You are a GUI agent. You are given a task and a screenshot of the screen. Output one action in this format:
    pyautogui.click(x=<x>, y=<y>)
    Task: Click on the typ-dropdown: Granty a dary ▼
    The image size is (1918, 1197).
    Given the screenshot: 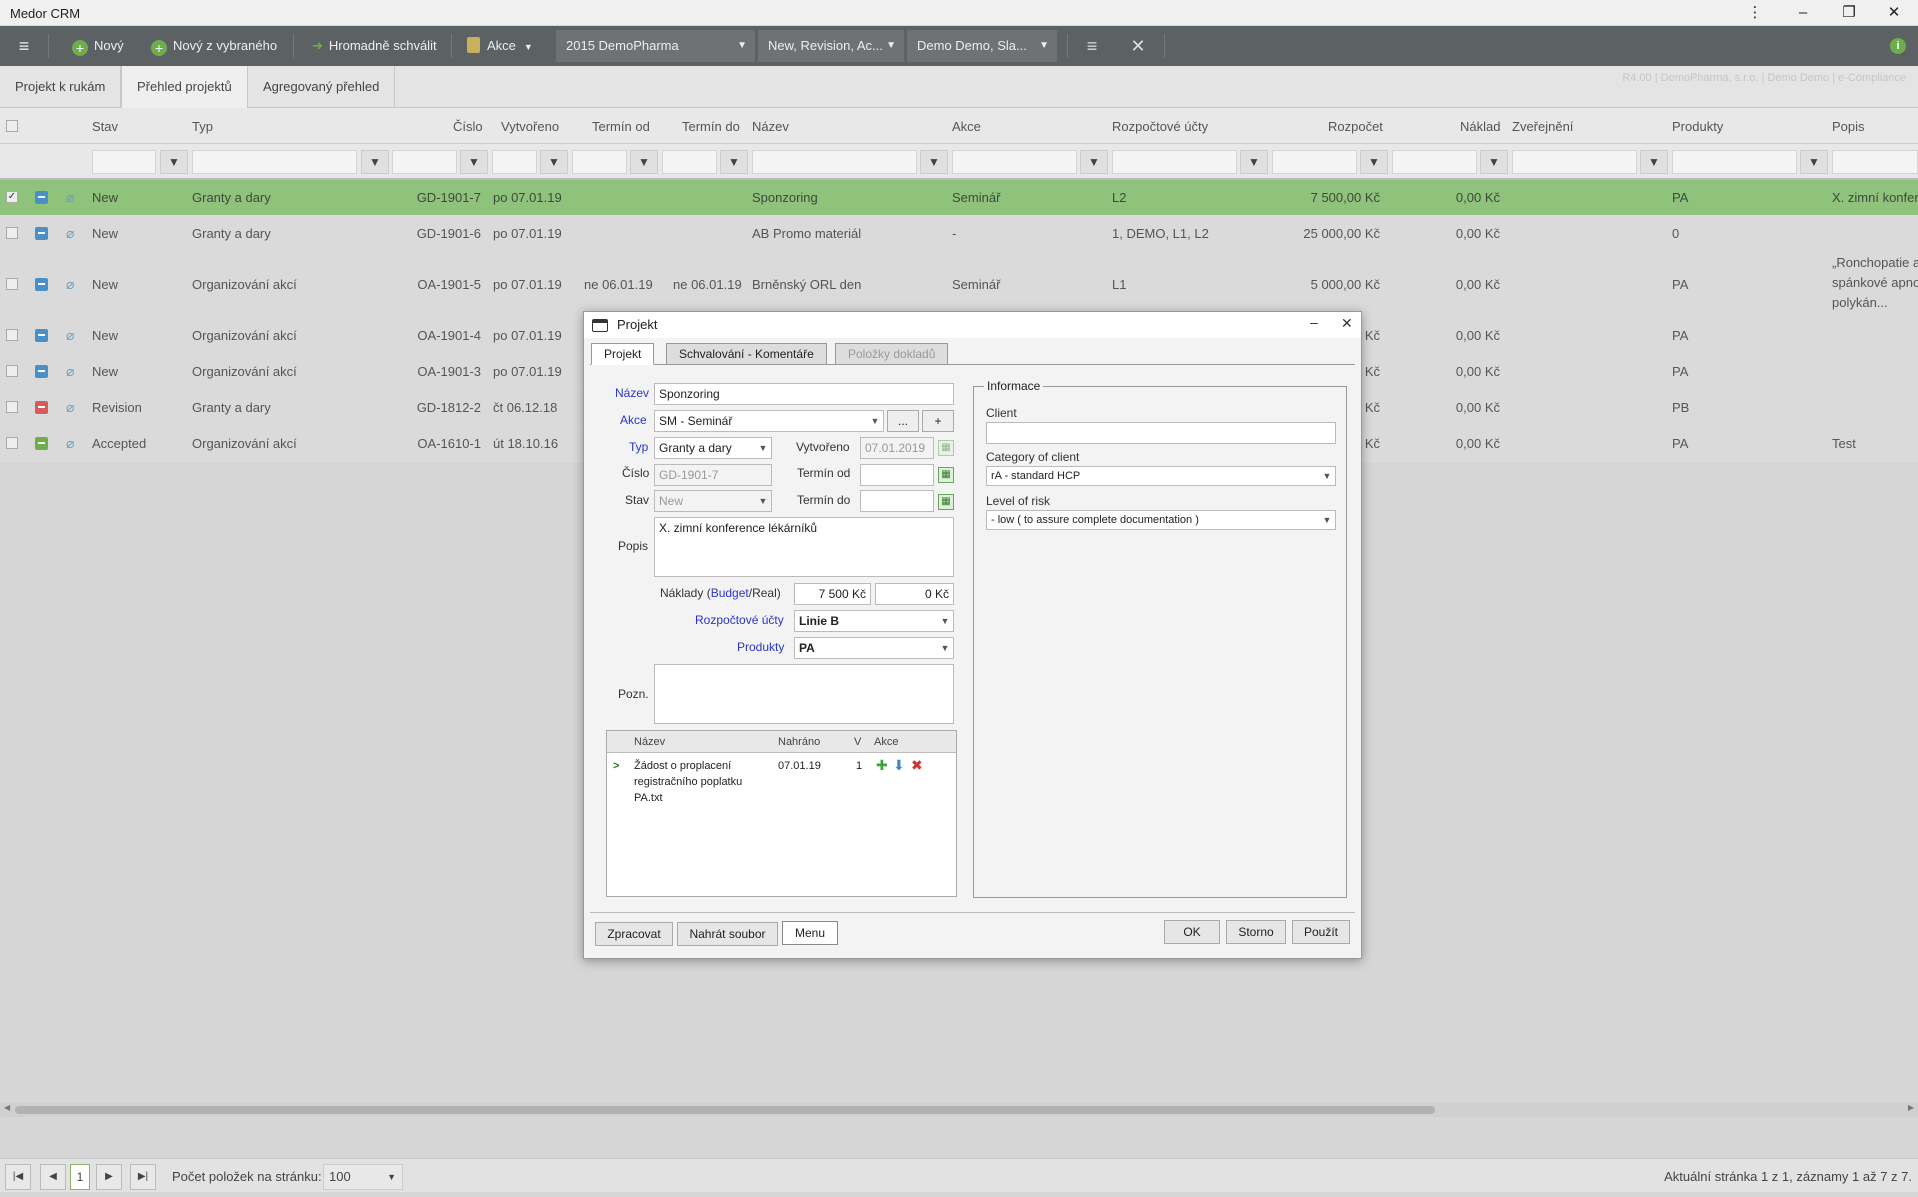 What is the action you would take?
    pyautogui.click(x=713, y=448)
    